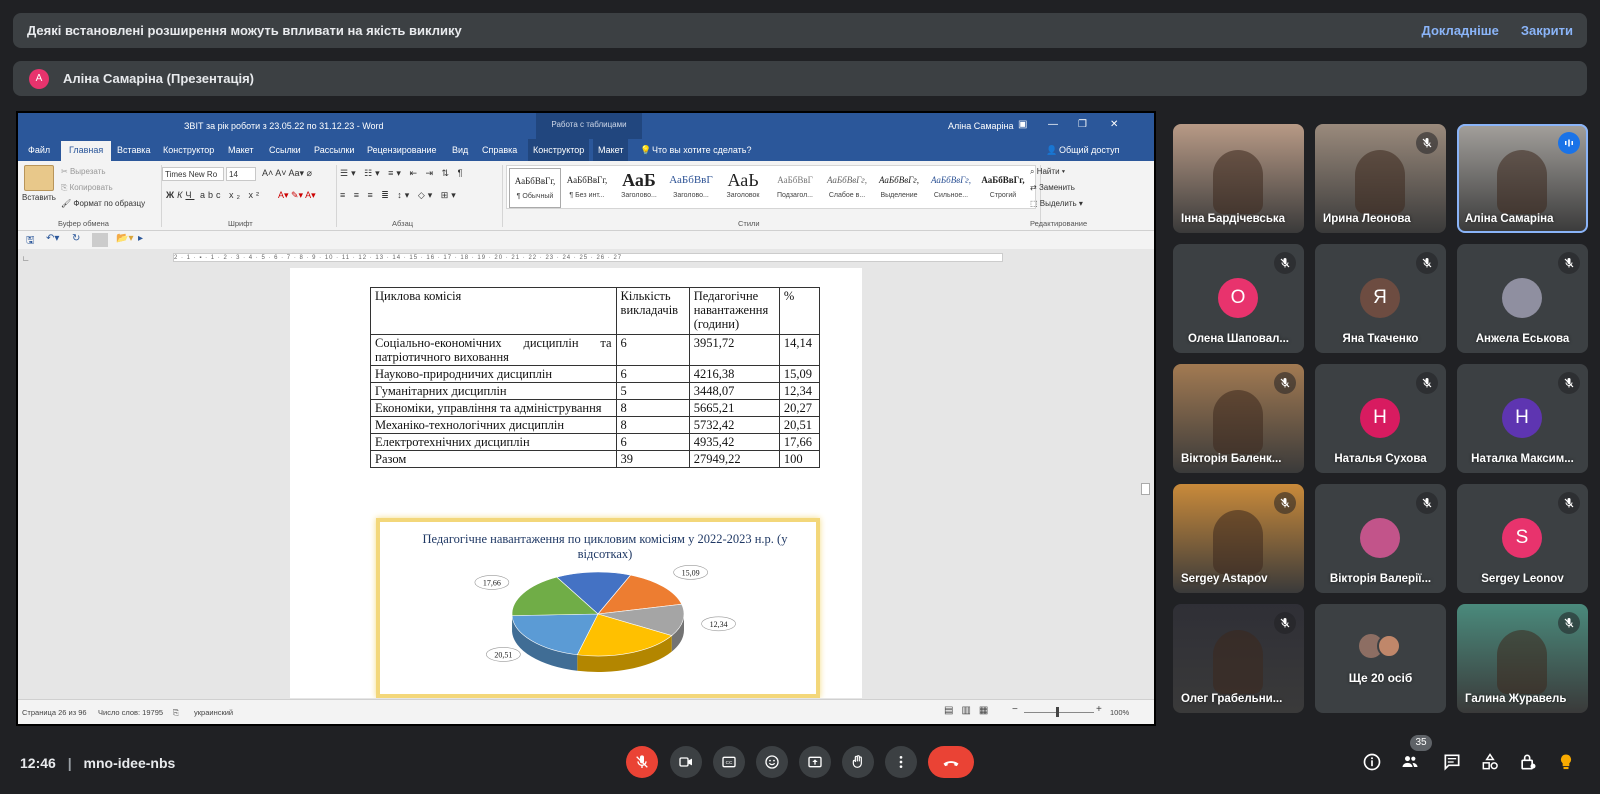 This screenshot has width=1600, height=794. What do you see at coordinates (241, 174) in the screenshot?
I see `font-size-select: 14` at bounding box center [241, 174].